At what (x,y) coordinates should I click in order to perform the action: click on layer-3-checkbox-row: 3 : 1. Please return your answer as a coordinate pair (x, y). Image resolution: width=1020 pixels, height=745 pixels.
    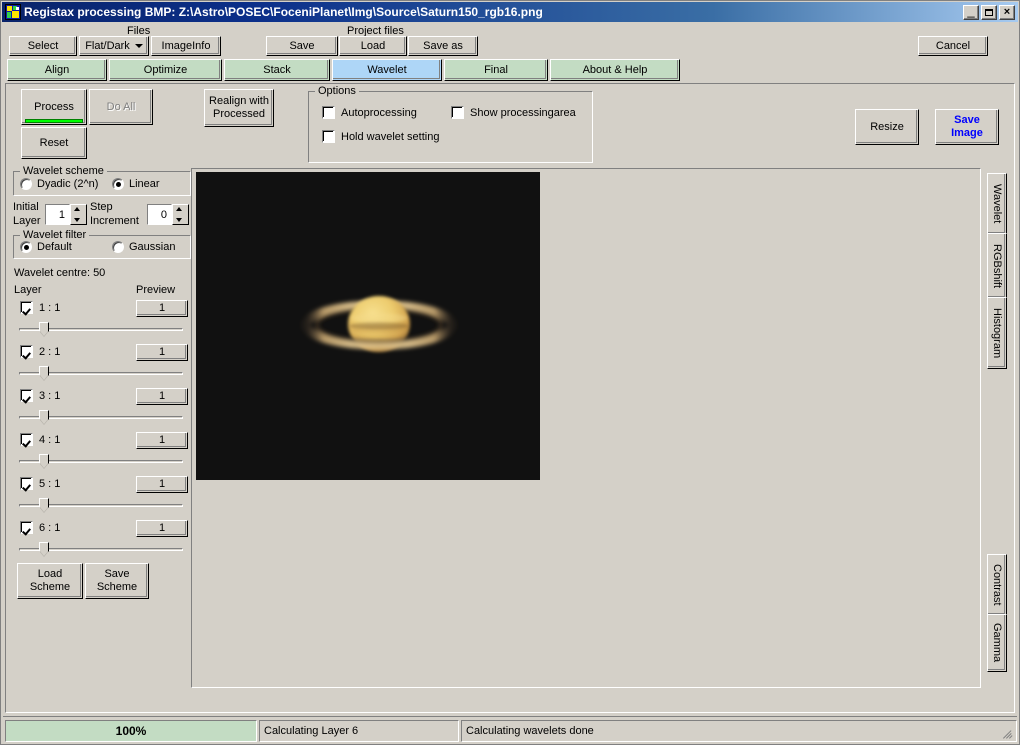
    Looking at the image, I should click on (40, 395).